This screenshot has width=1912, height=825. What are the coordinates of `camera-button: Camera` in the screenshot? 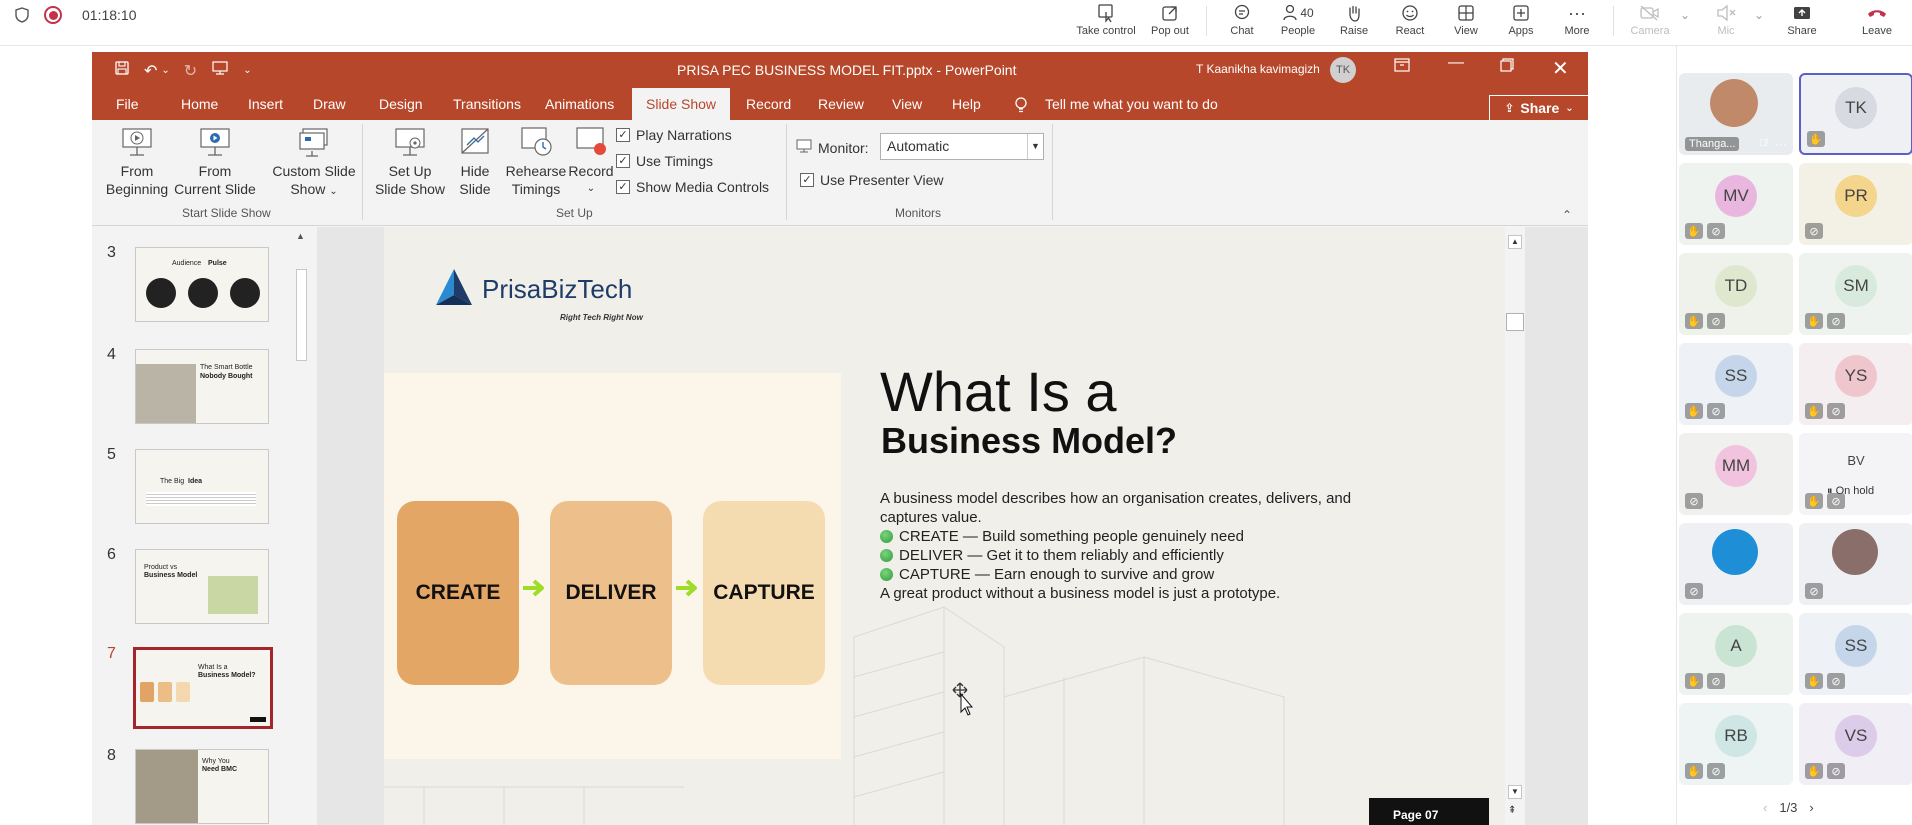 It's located at (1650, 18).